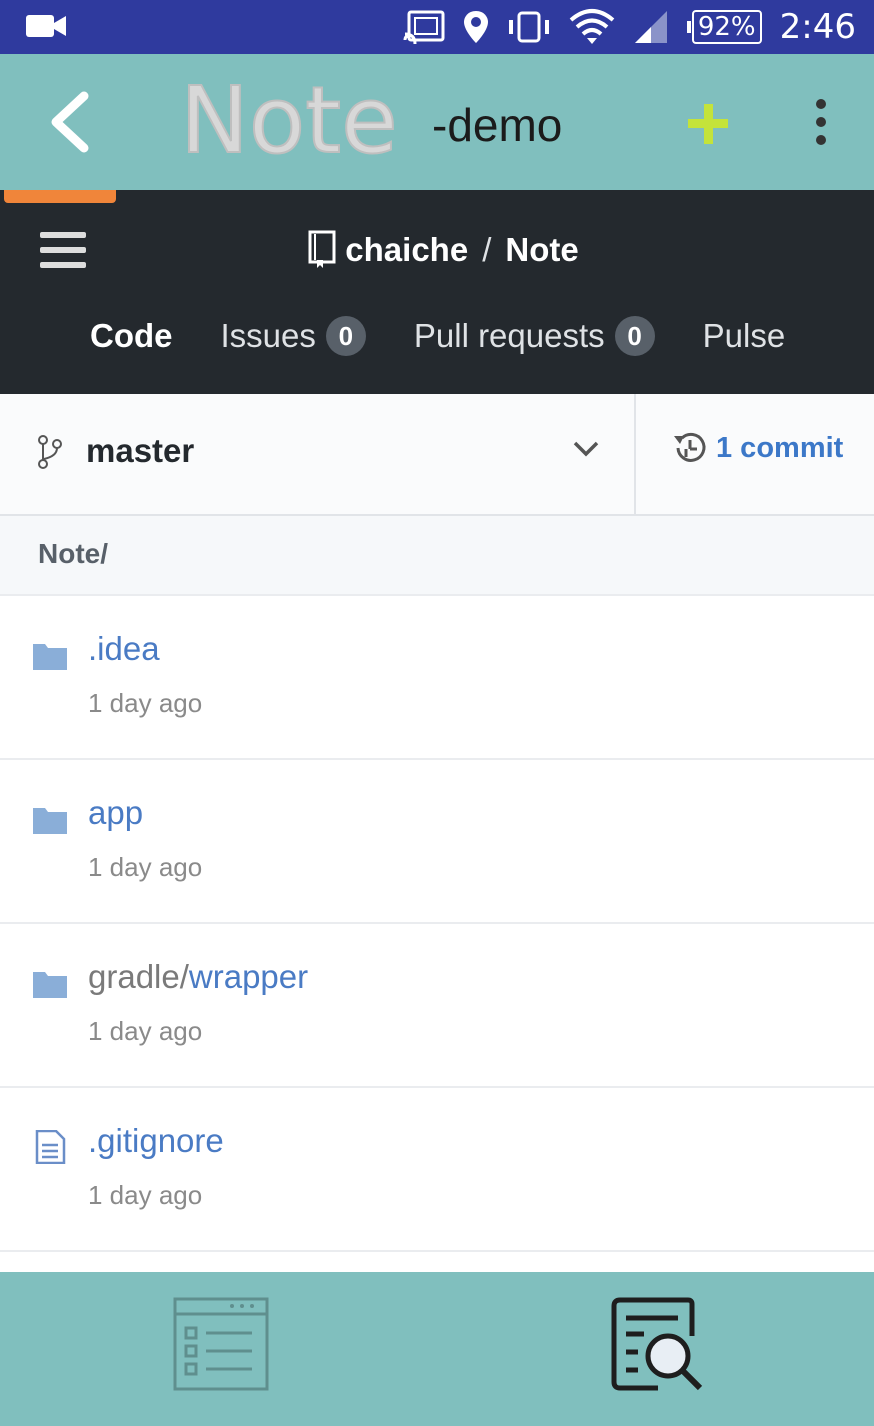 This screenshot has width=874, height=1426. I want to click on video-camera-icon, so click(46, 26).